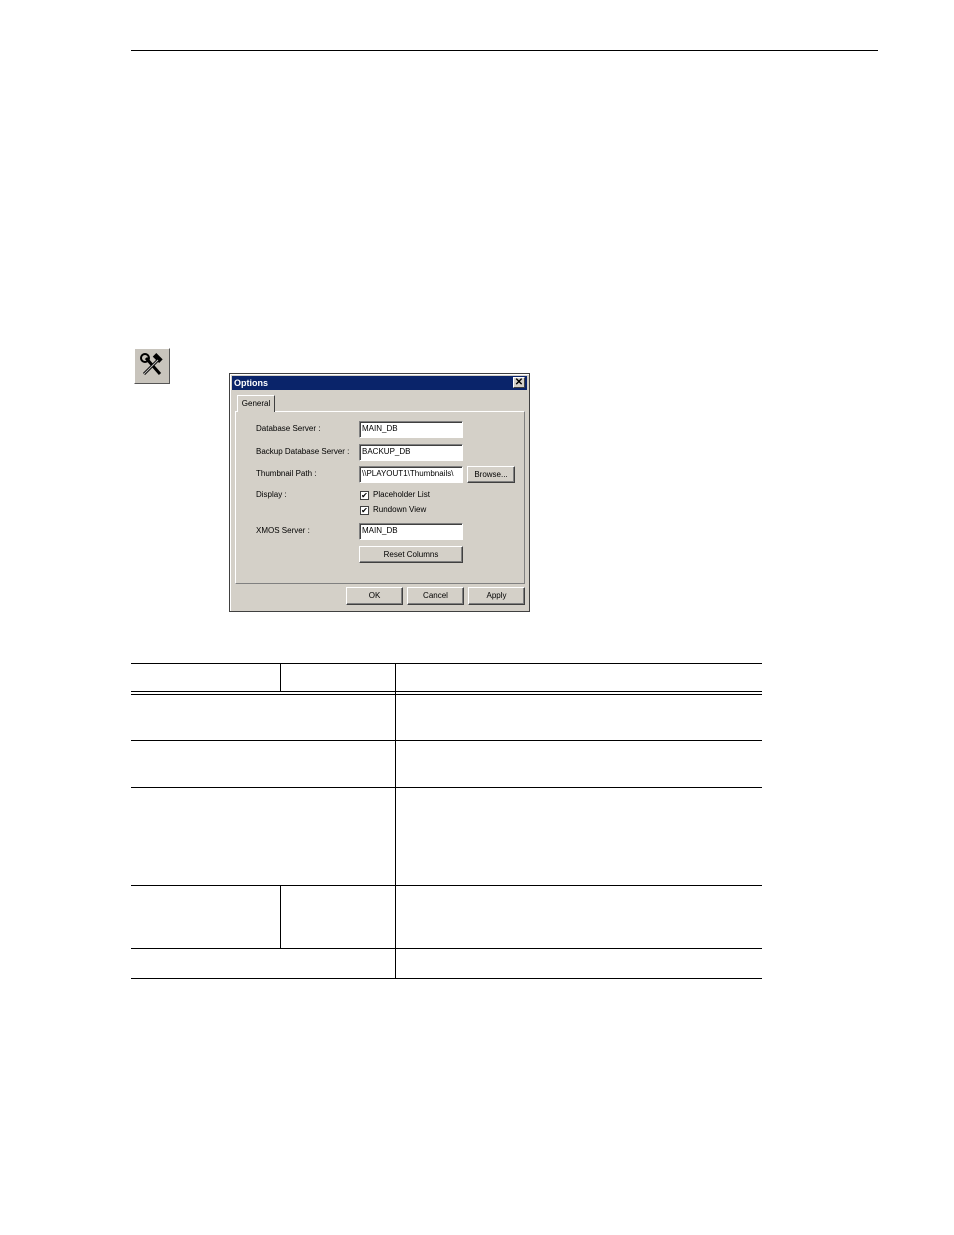 The height and width of the screenshot is (1235, 954). I want to click on xmos-server-label: XMOS Server :, so click(283, 530).